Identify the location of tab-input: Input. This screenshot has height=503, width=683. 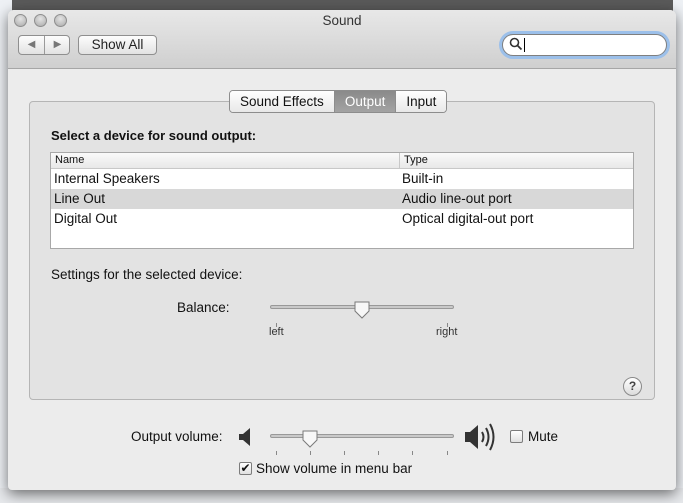
(421, 101).